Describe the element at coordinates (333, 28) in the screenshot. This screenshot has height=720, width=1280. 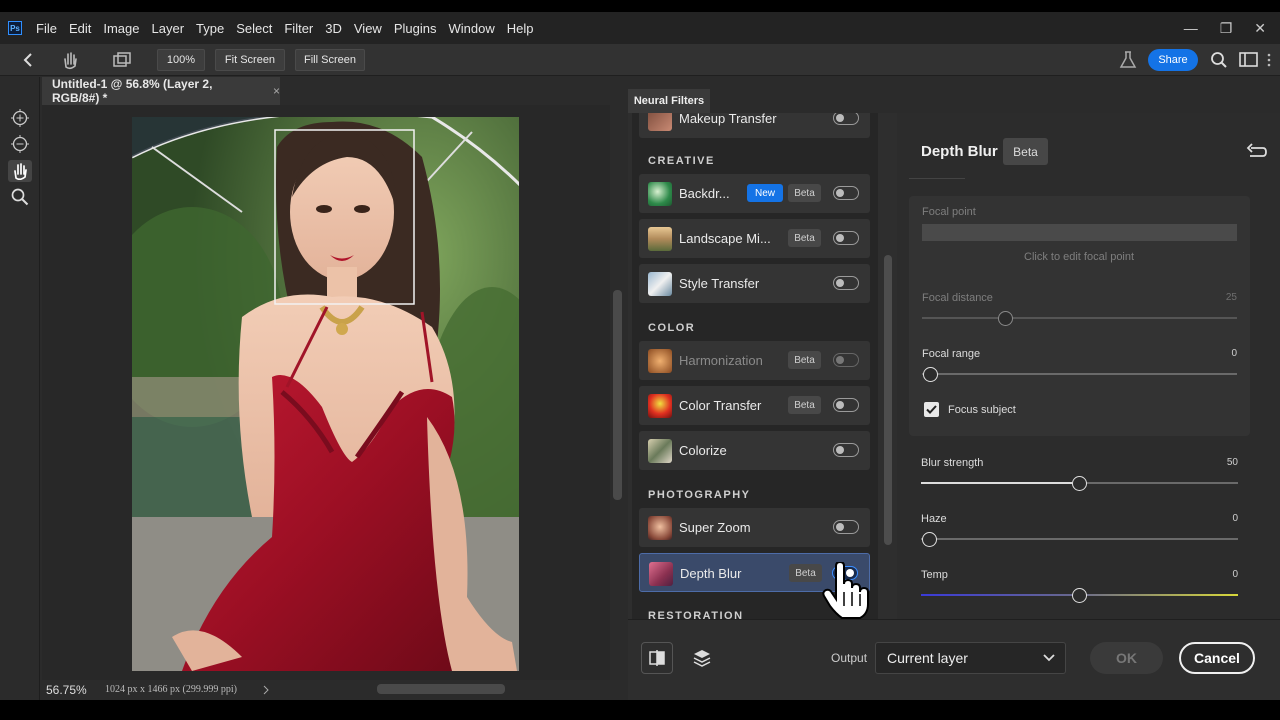
I see `menu-3d: 3D` at that location.